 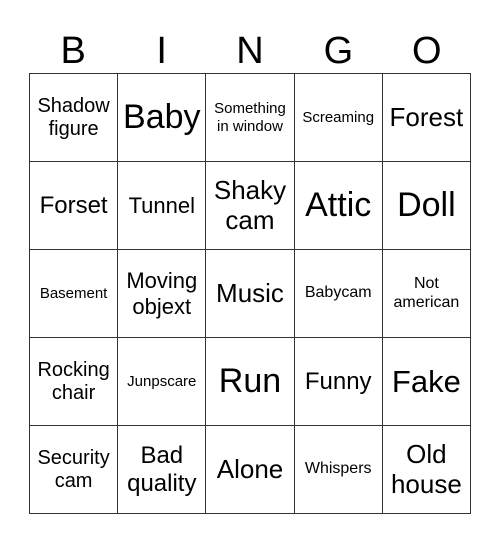 What do you see at coordinates (426, 470) in the screenshot?
I see `bingo-cell: Old house` at bounding box center [426, 470].